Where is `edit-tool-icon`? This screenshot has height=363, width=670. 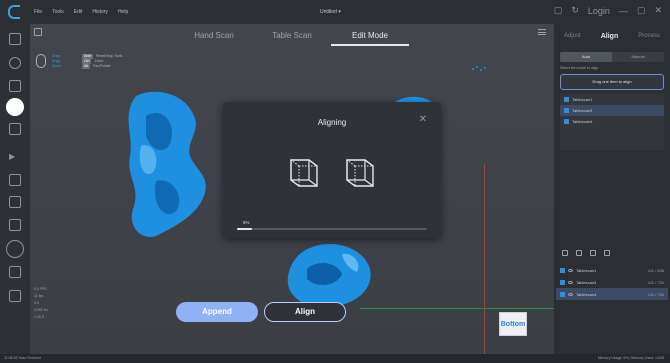 edit-tool-icon is located at coordinates (15, 180).